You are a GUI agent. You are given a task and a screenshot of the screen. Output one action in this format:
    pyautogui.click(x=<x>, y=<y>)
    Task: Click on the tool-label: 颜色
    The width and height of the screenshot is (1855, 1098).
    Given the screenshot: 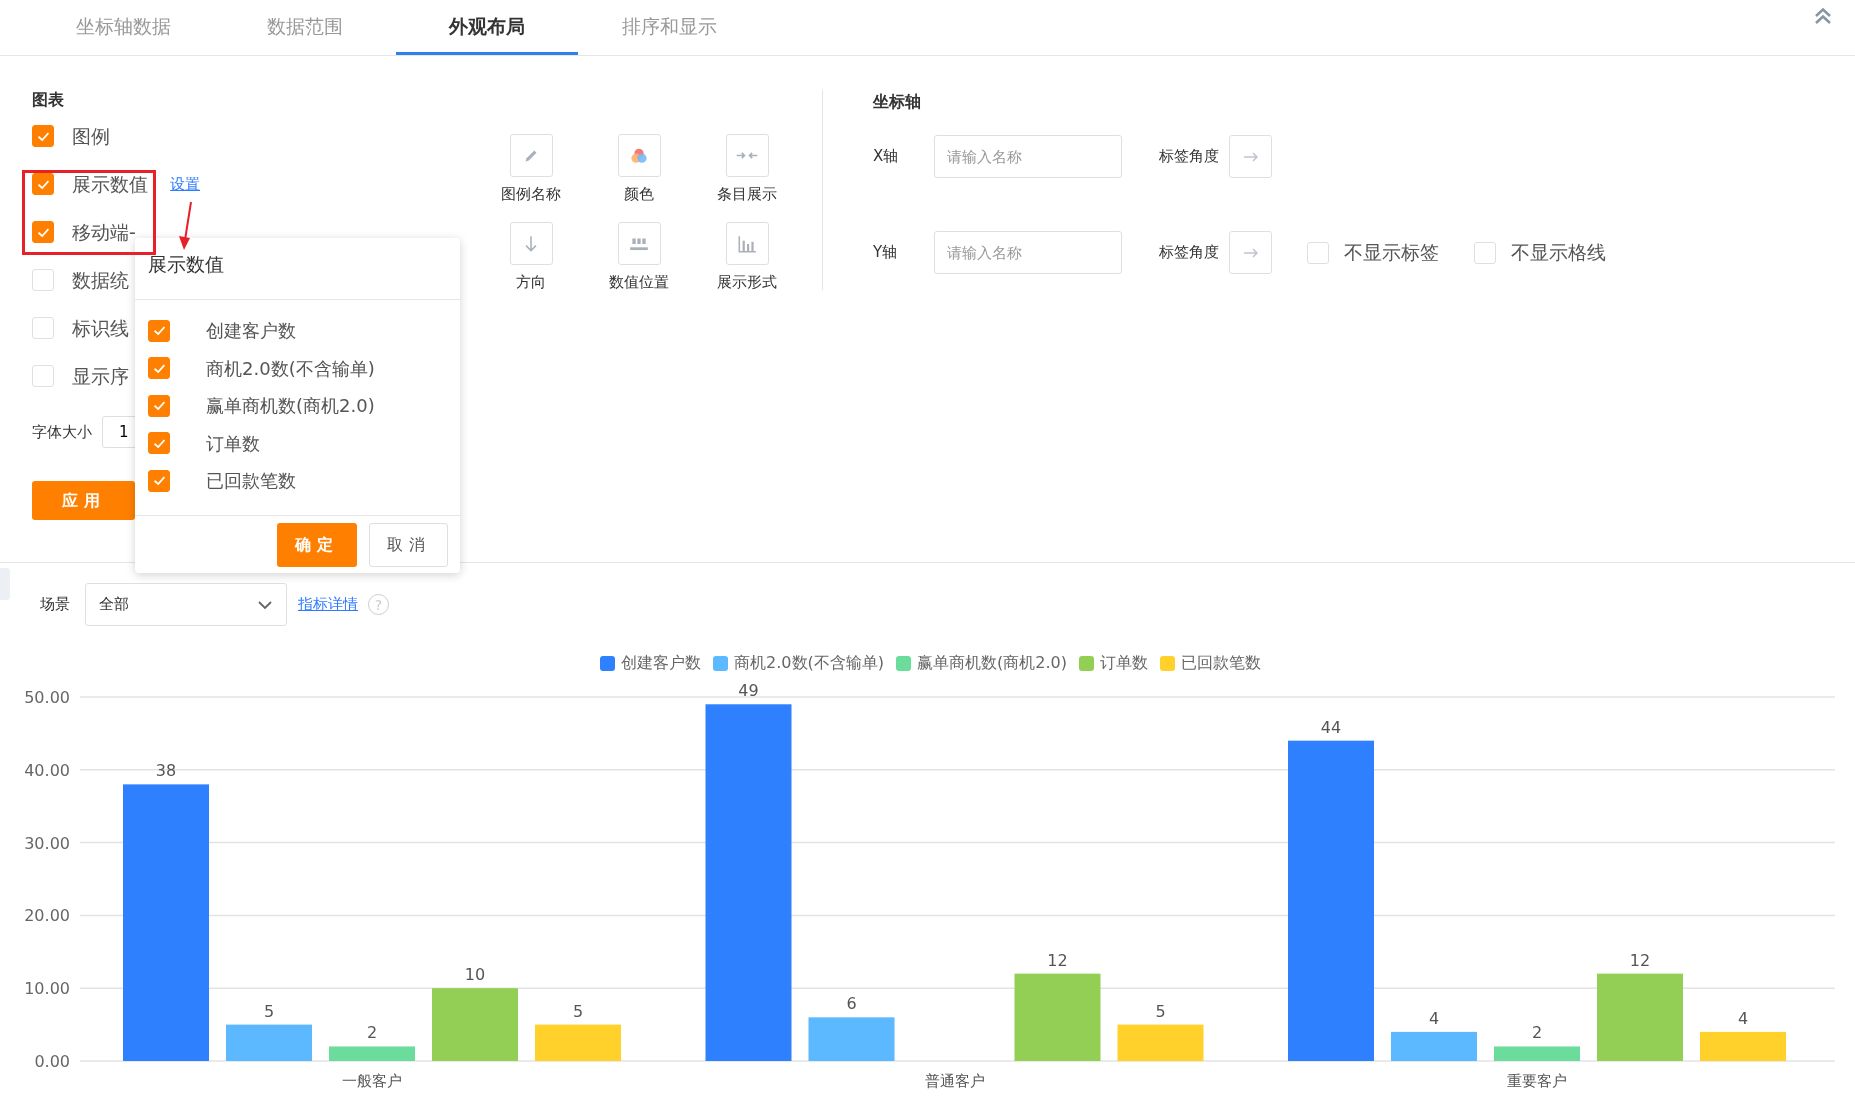 What is the action you would take?
    pyautogui.click(x=639, y=194)
    